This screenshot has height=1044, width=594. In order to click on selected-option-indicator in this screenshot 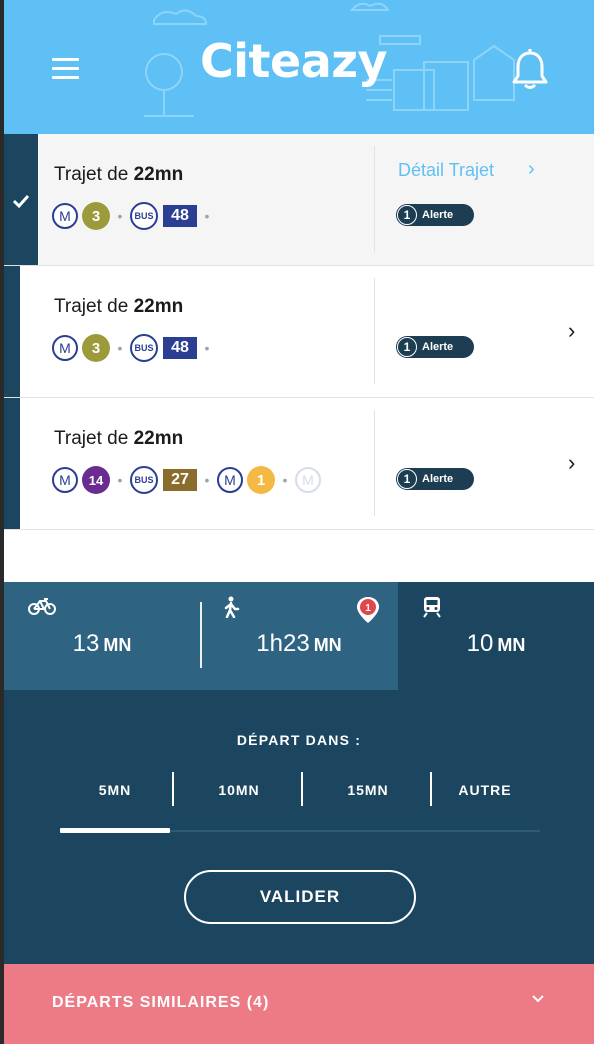, I will do `click(115, 830)`.